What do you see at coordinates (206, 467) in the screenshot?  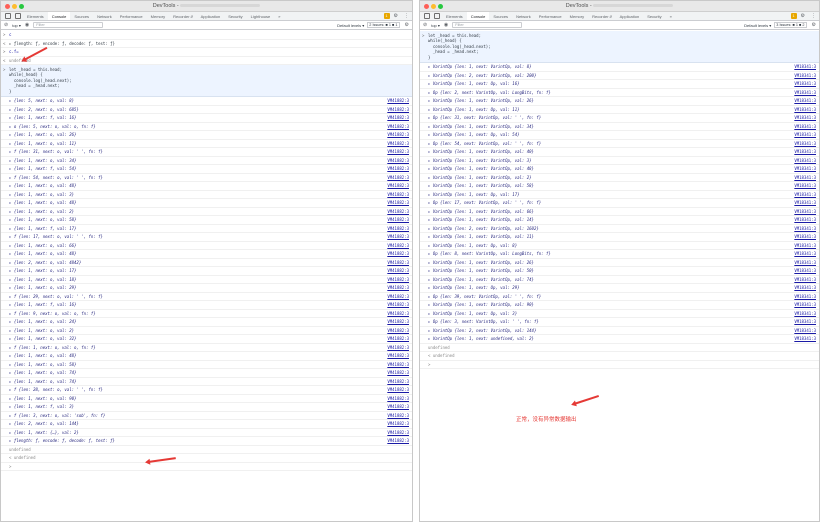 I see `console-tail-line: >` at bounding box center [206, 467].